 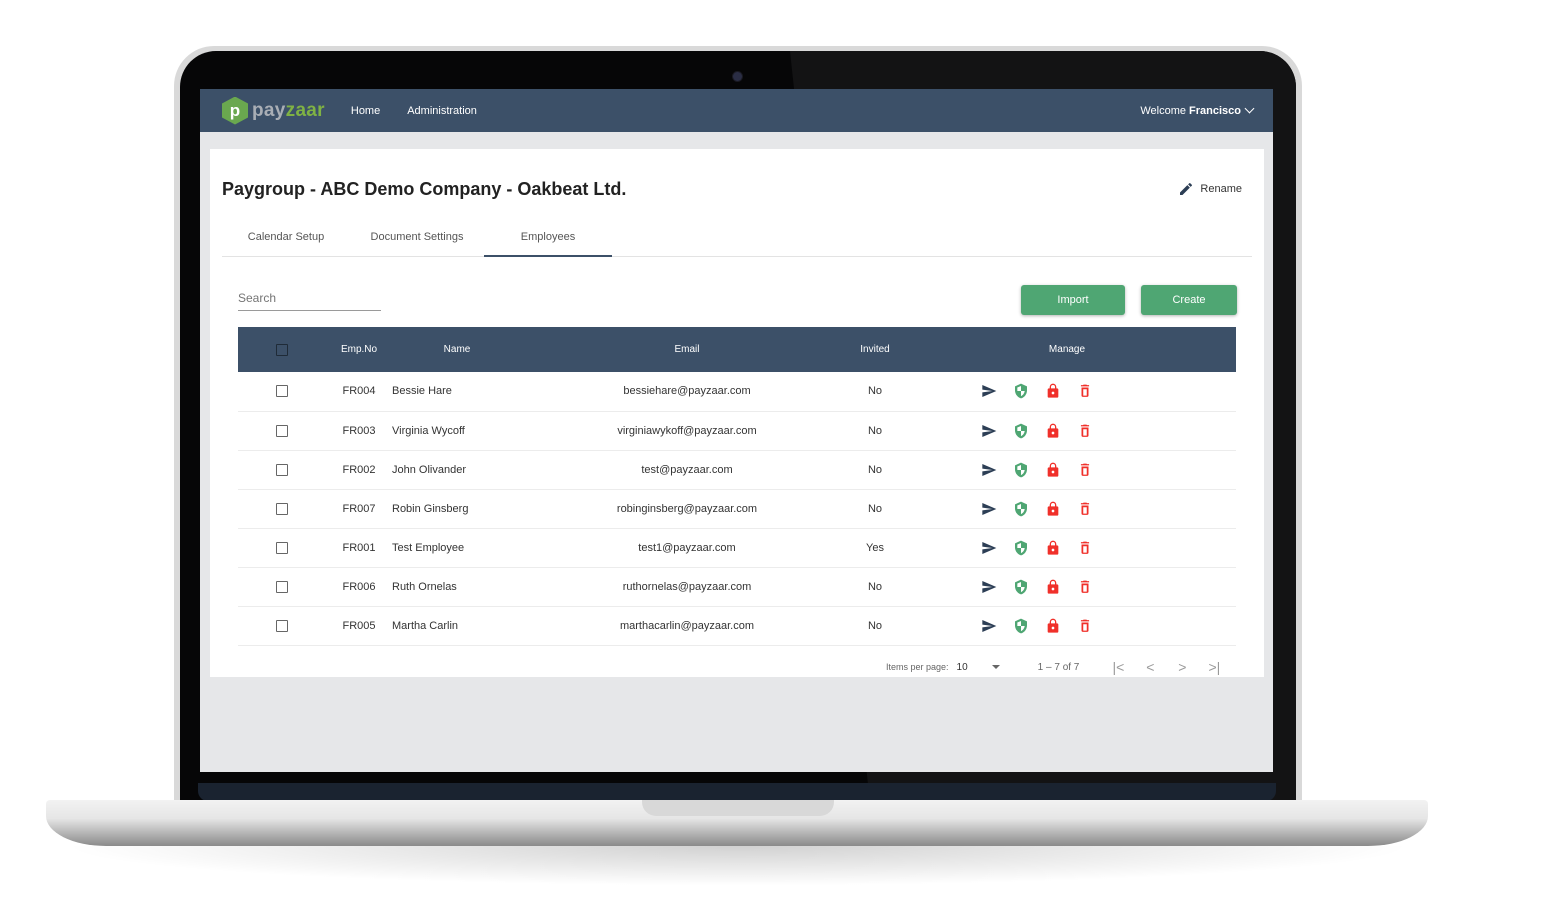 I want to click on table-header-row: Emp.No Name Email Invited Manage, so click(x=737, y=349).